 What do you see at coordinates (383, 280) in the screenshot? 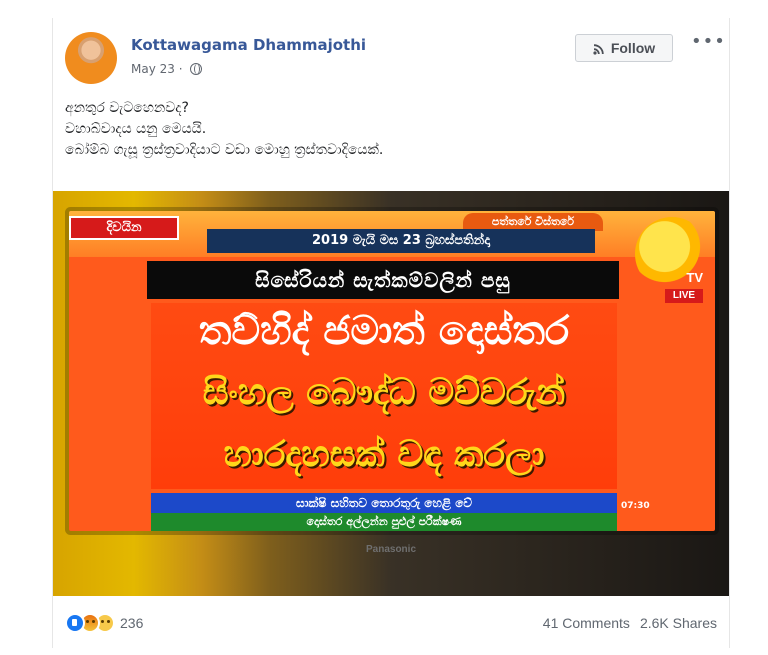
I see `headline-top: සිසේරියන් සැත්කම්වලින් පසු` at bounding box center [383, 280].